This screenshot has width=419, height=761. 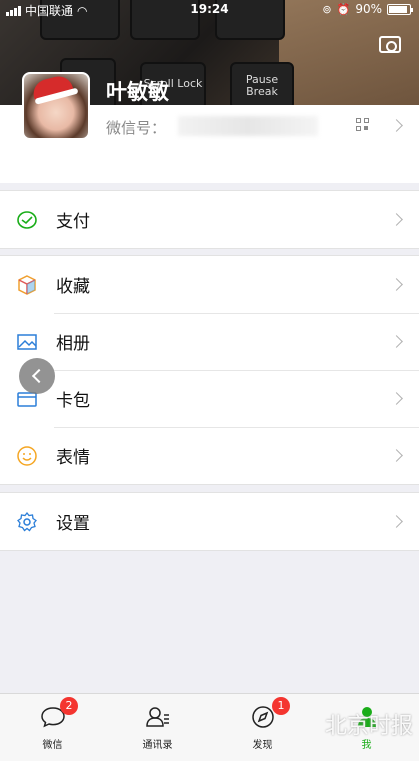 I want to click on menu-label: 相册, so click(x=73, y=344).